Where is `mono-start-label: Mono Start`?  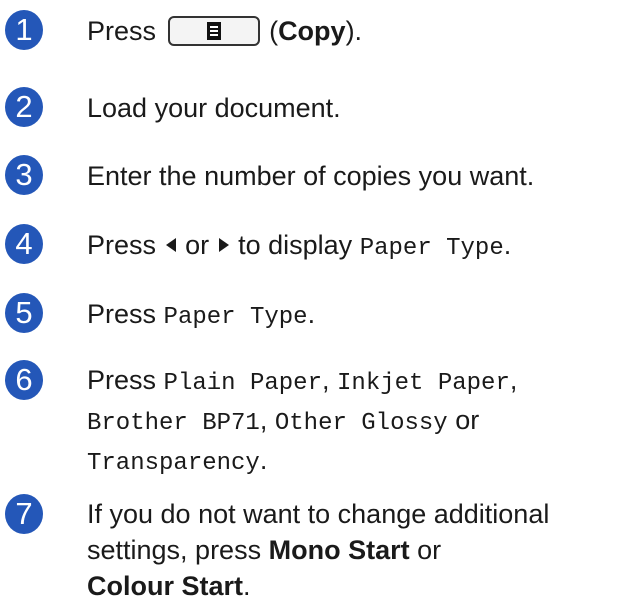 mono-start-label: Mono Start is located at coordinates (339, 550).